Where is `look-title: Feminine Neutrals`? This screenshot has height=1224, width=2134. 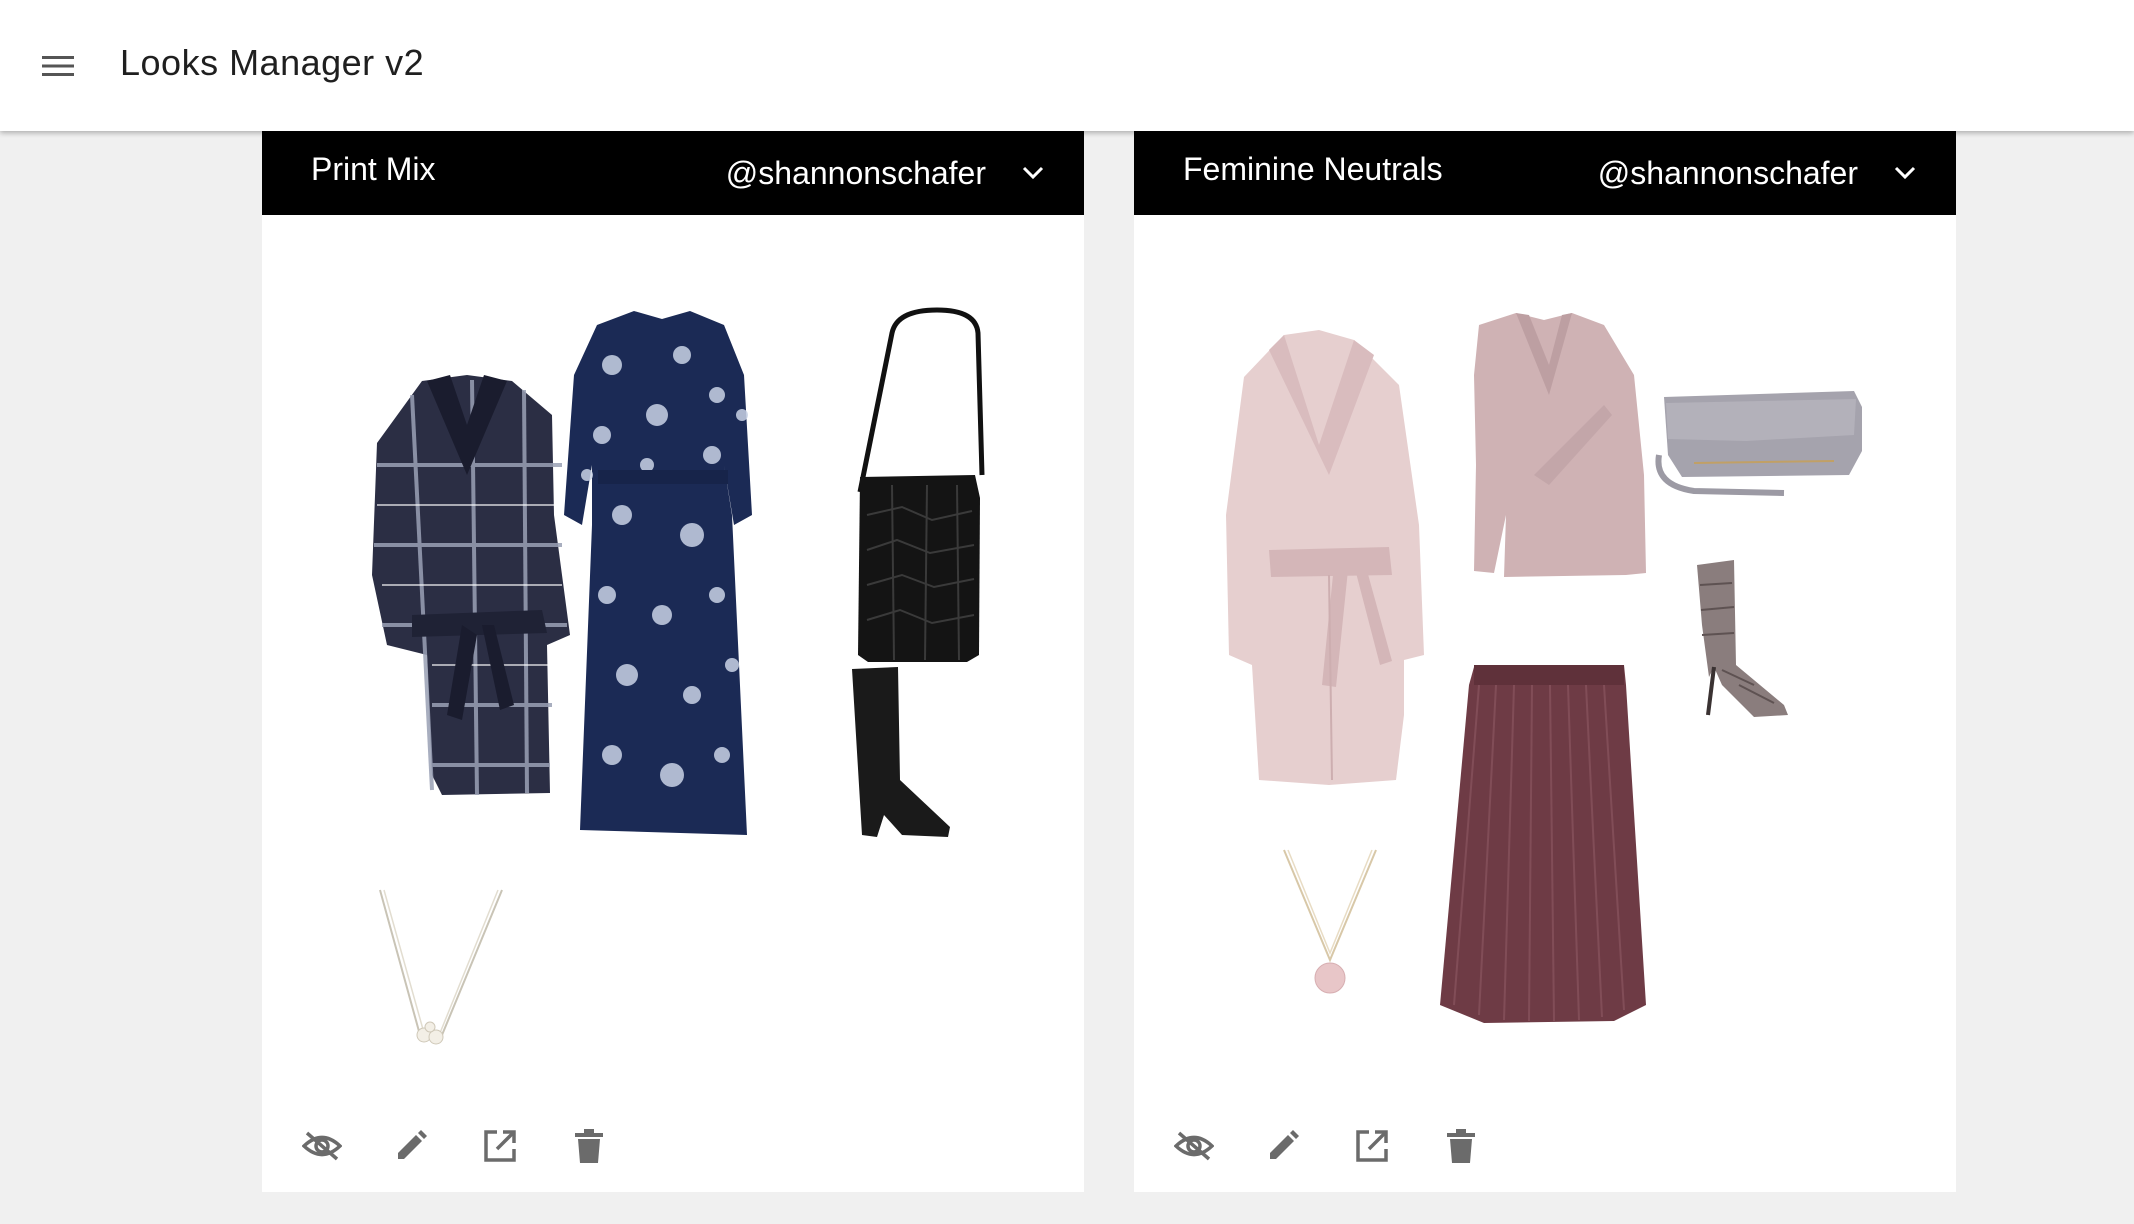 look-title: Feminine Neutrals is located at coordinates (1313, 169).